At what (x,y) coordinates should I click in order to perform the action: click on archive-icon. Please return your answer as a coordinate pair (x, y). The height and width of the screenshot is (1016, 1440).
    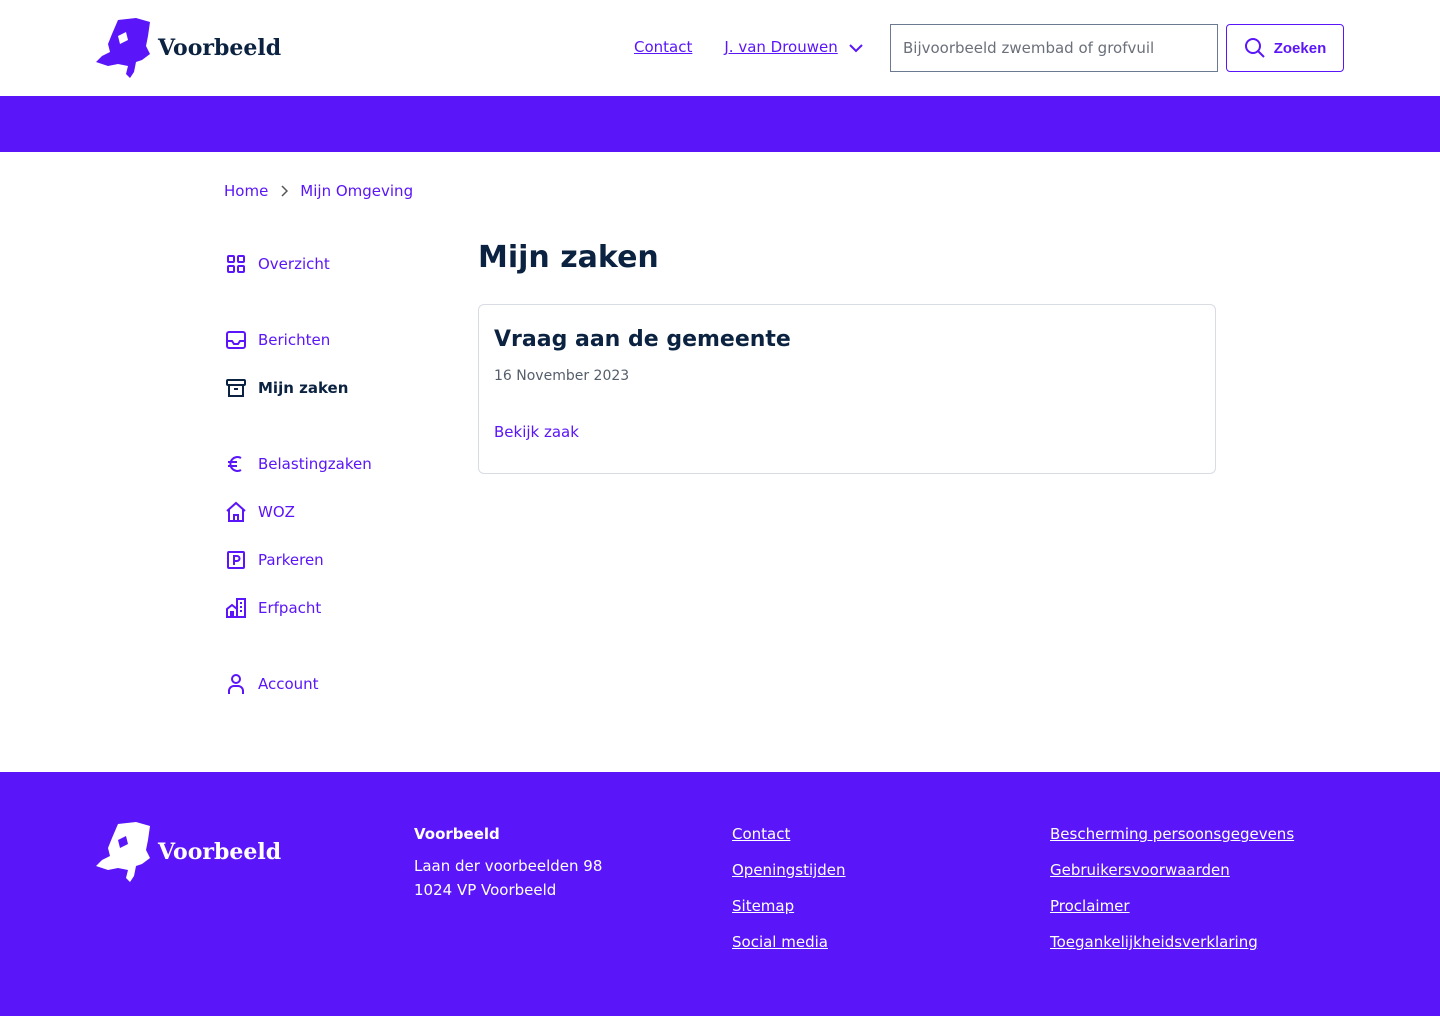
    Looking at the image, I should click on (236, 388).